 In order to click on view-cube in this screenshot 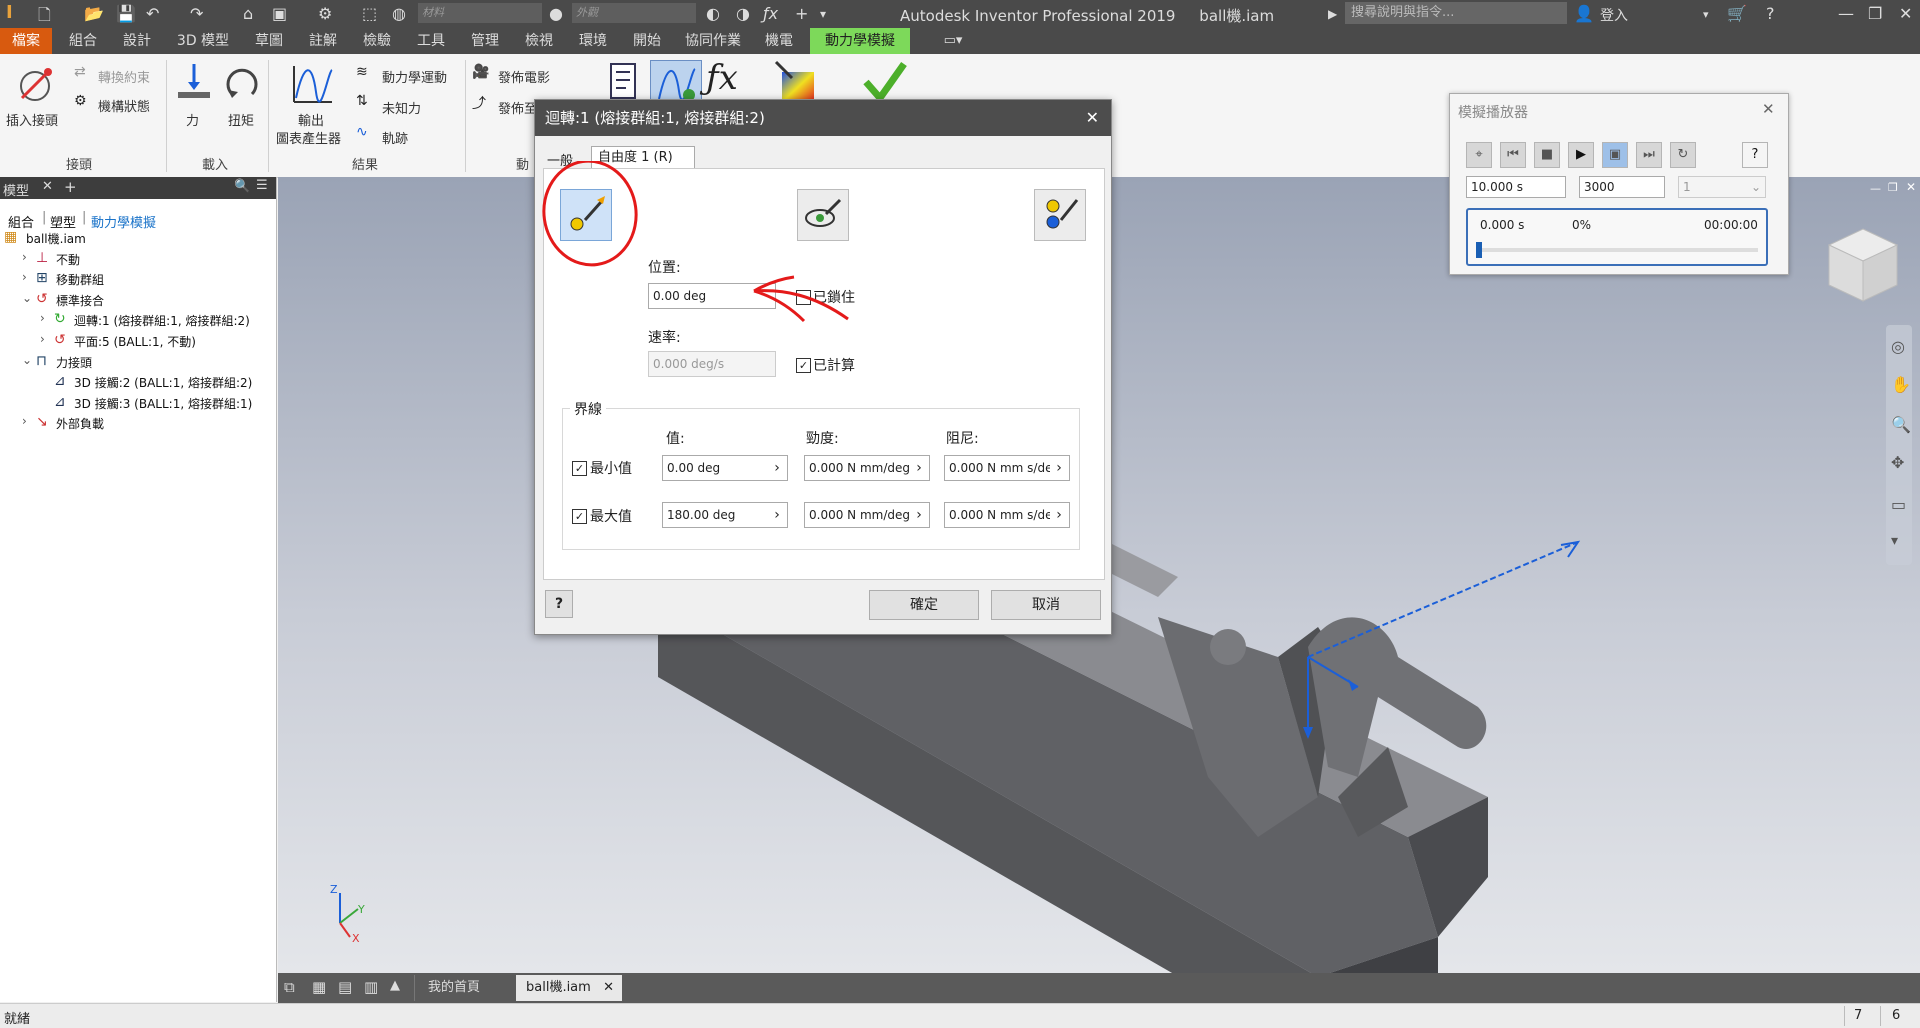, I will do `click(1863, 265)`.